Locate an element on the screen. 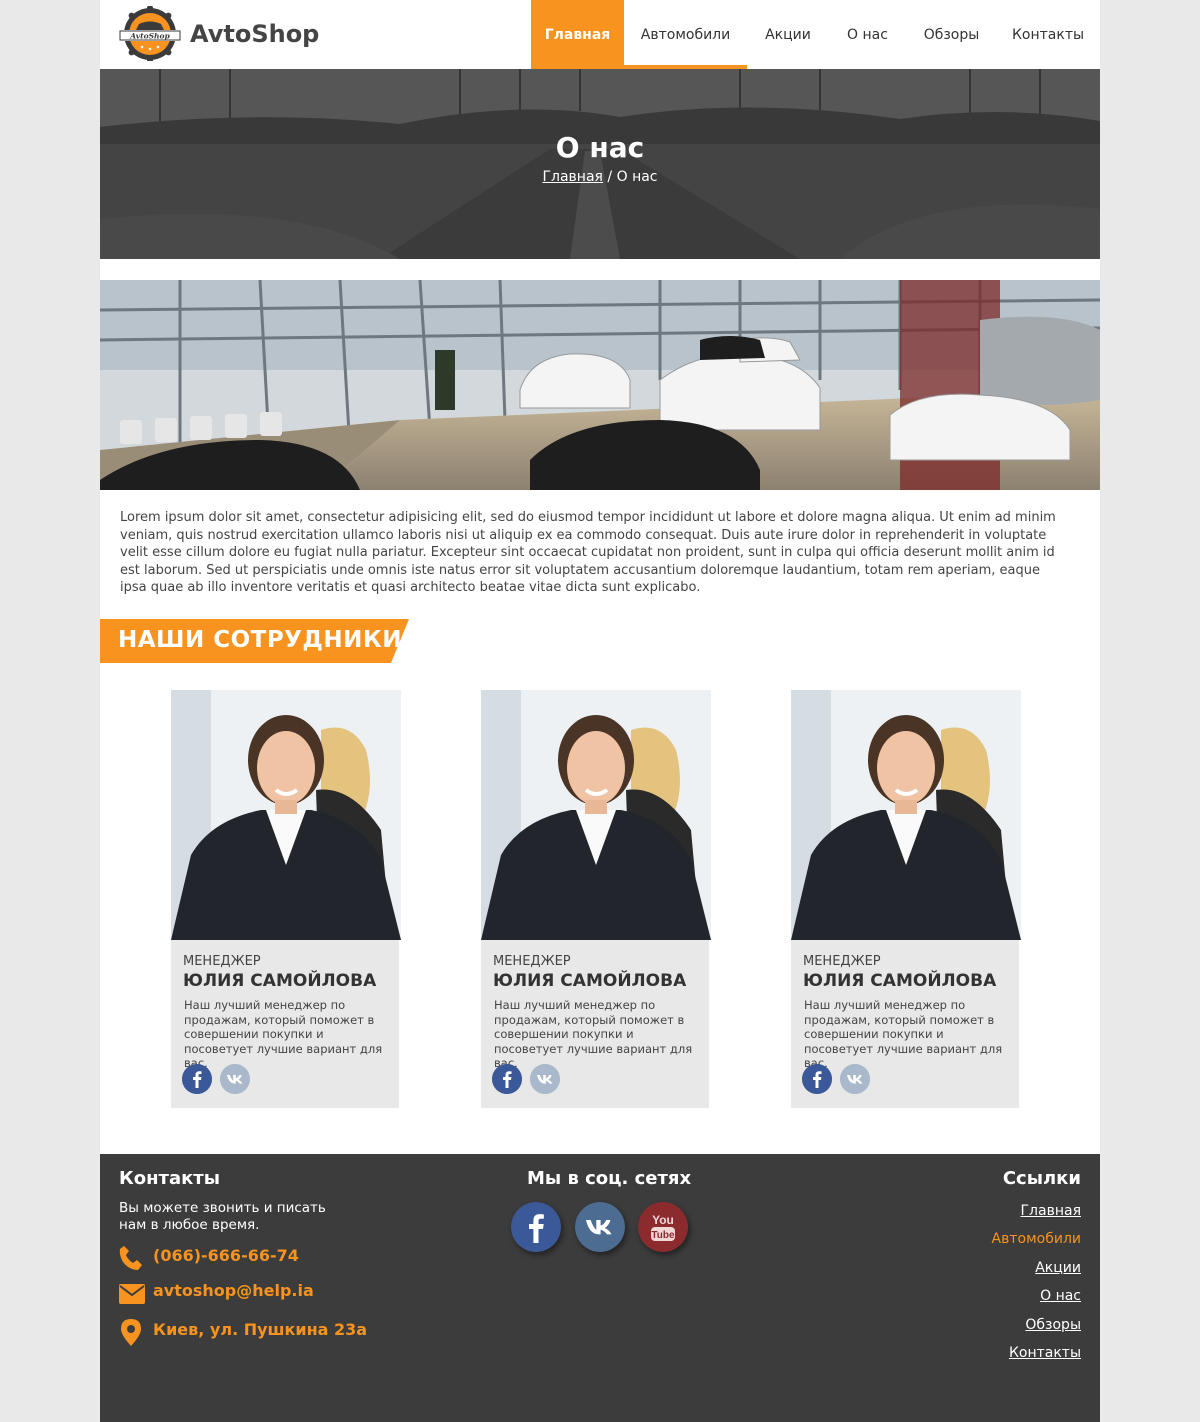 The height and width of the screenshot is (1422, 1200). footer-link-home: Главная is located at coordinates (1036, 1211).